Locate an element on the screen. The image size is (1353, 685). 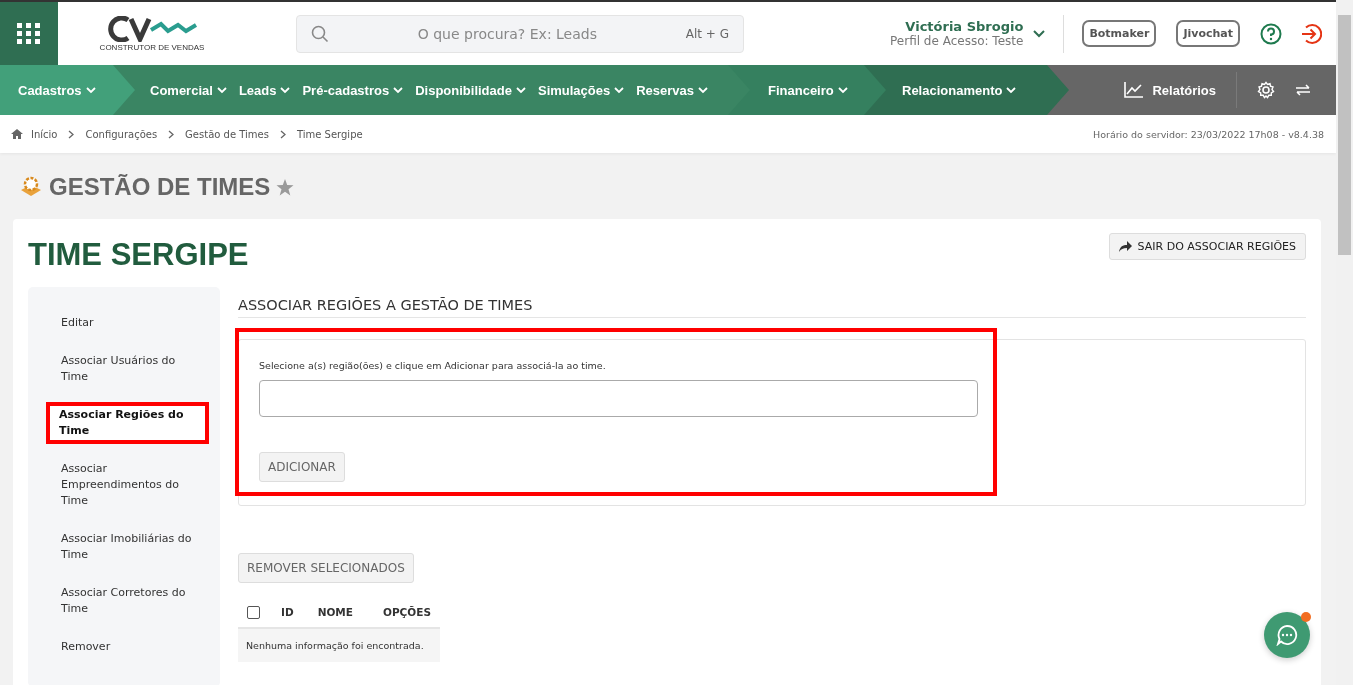
sidebar-item: Associar Imobiliárias do Time is located at coordinates (128, 547).